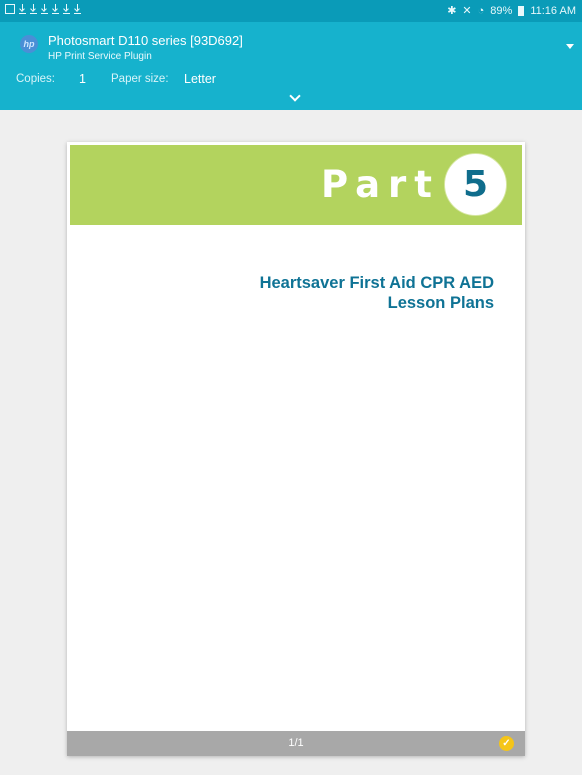 The width and height of the screenshot is (582, 775). I want to click on page-indicator: 1/1, so click(296, 743).